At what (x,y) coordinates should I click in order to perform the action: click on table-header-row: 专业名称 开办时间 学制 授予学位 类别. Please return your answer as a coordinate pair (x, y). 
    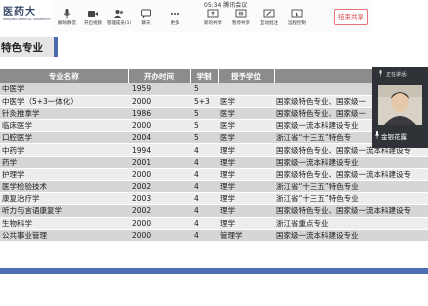
    Looking at the image, I should click on (214, 76).